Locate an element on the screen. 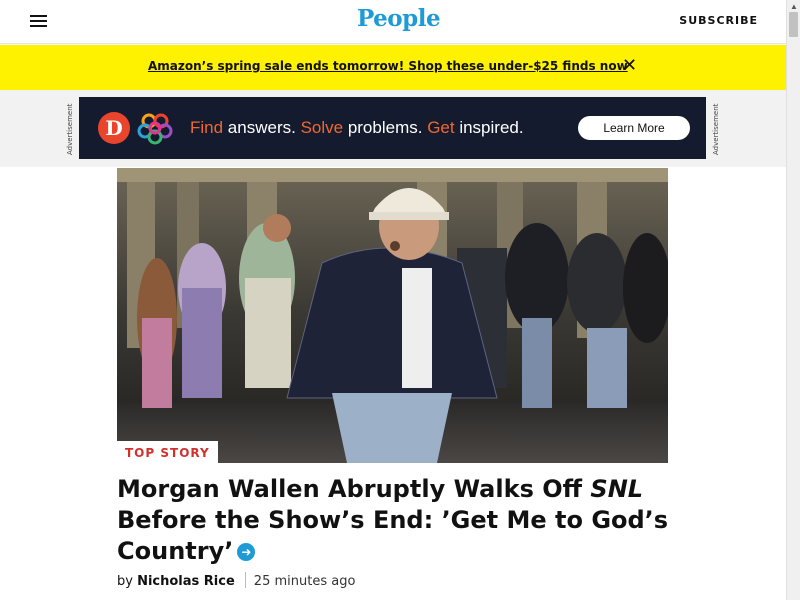 The image size is (800, 600). byline: by Nicholas Rice 25 minutes ago is located at coordinates (236, 580).